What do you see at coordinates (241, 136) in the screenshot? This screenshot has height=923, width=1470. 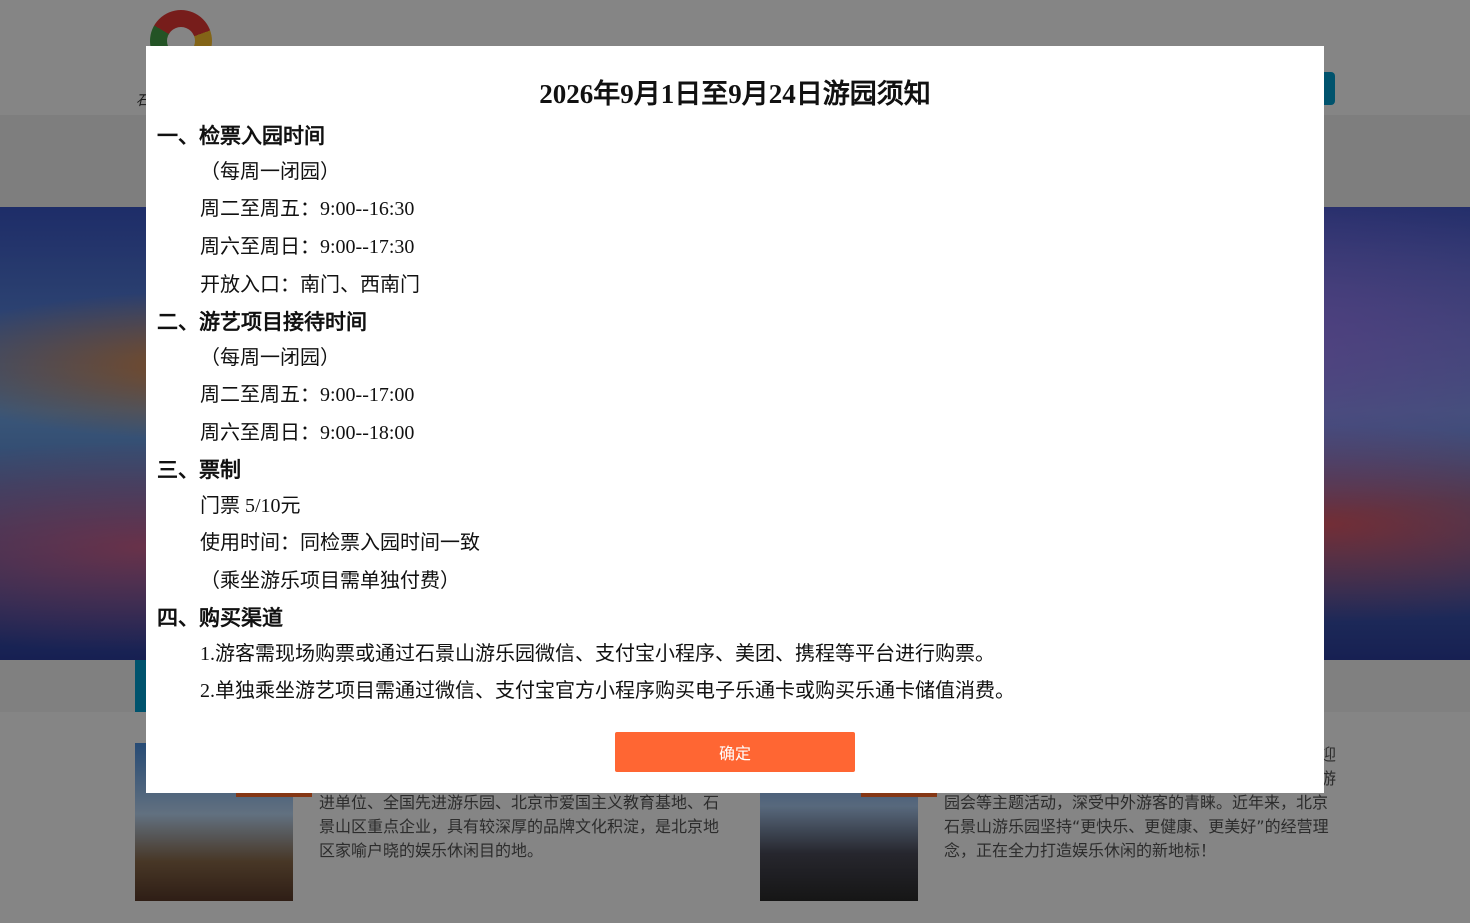 I see `section-heading: 一、检票入园时间` at bounding box center [241, 136].